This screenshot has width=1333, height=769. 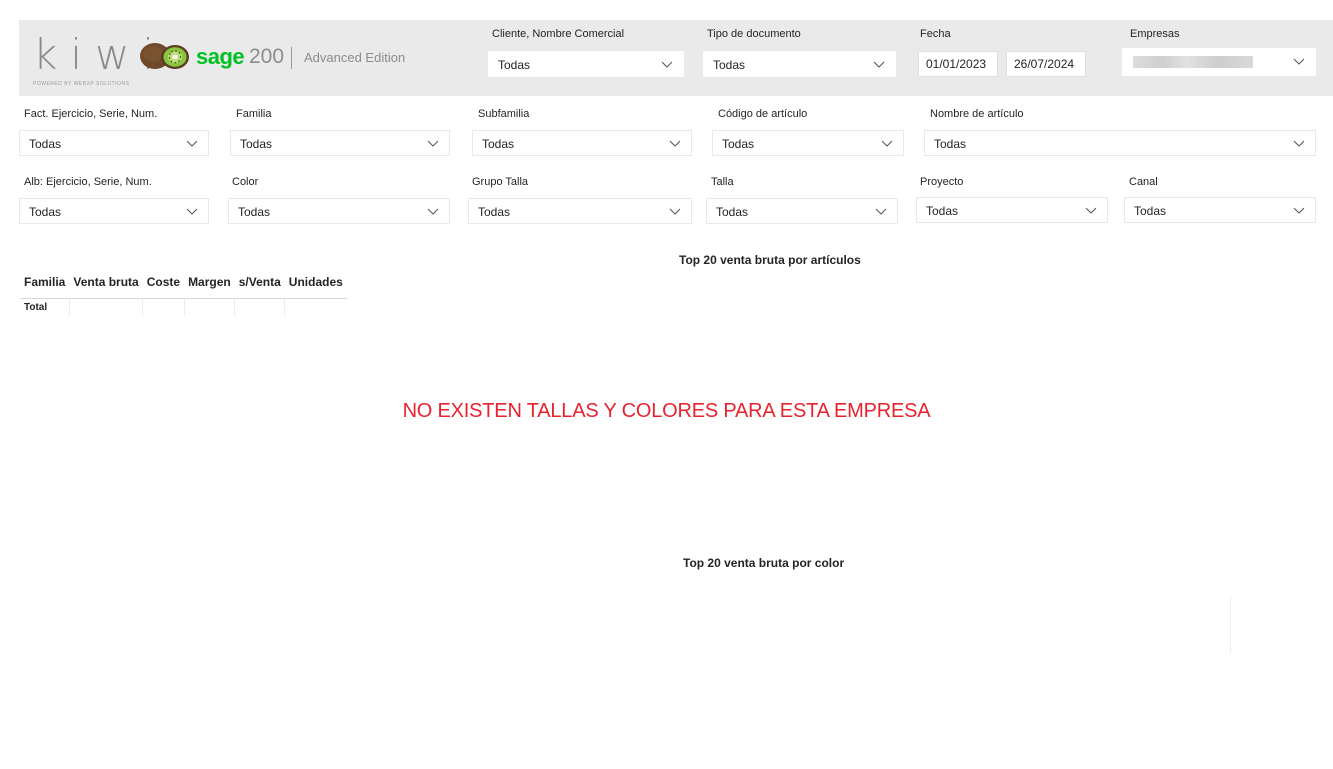 I want to click on kiwi-logo-tagline: POWERED BY WEBXP SOLUTIONS, so click(x=81, y=84).